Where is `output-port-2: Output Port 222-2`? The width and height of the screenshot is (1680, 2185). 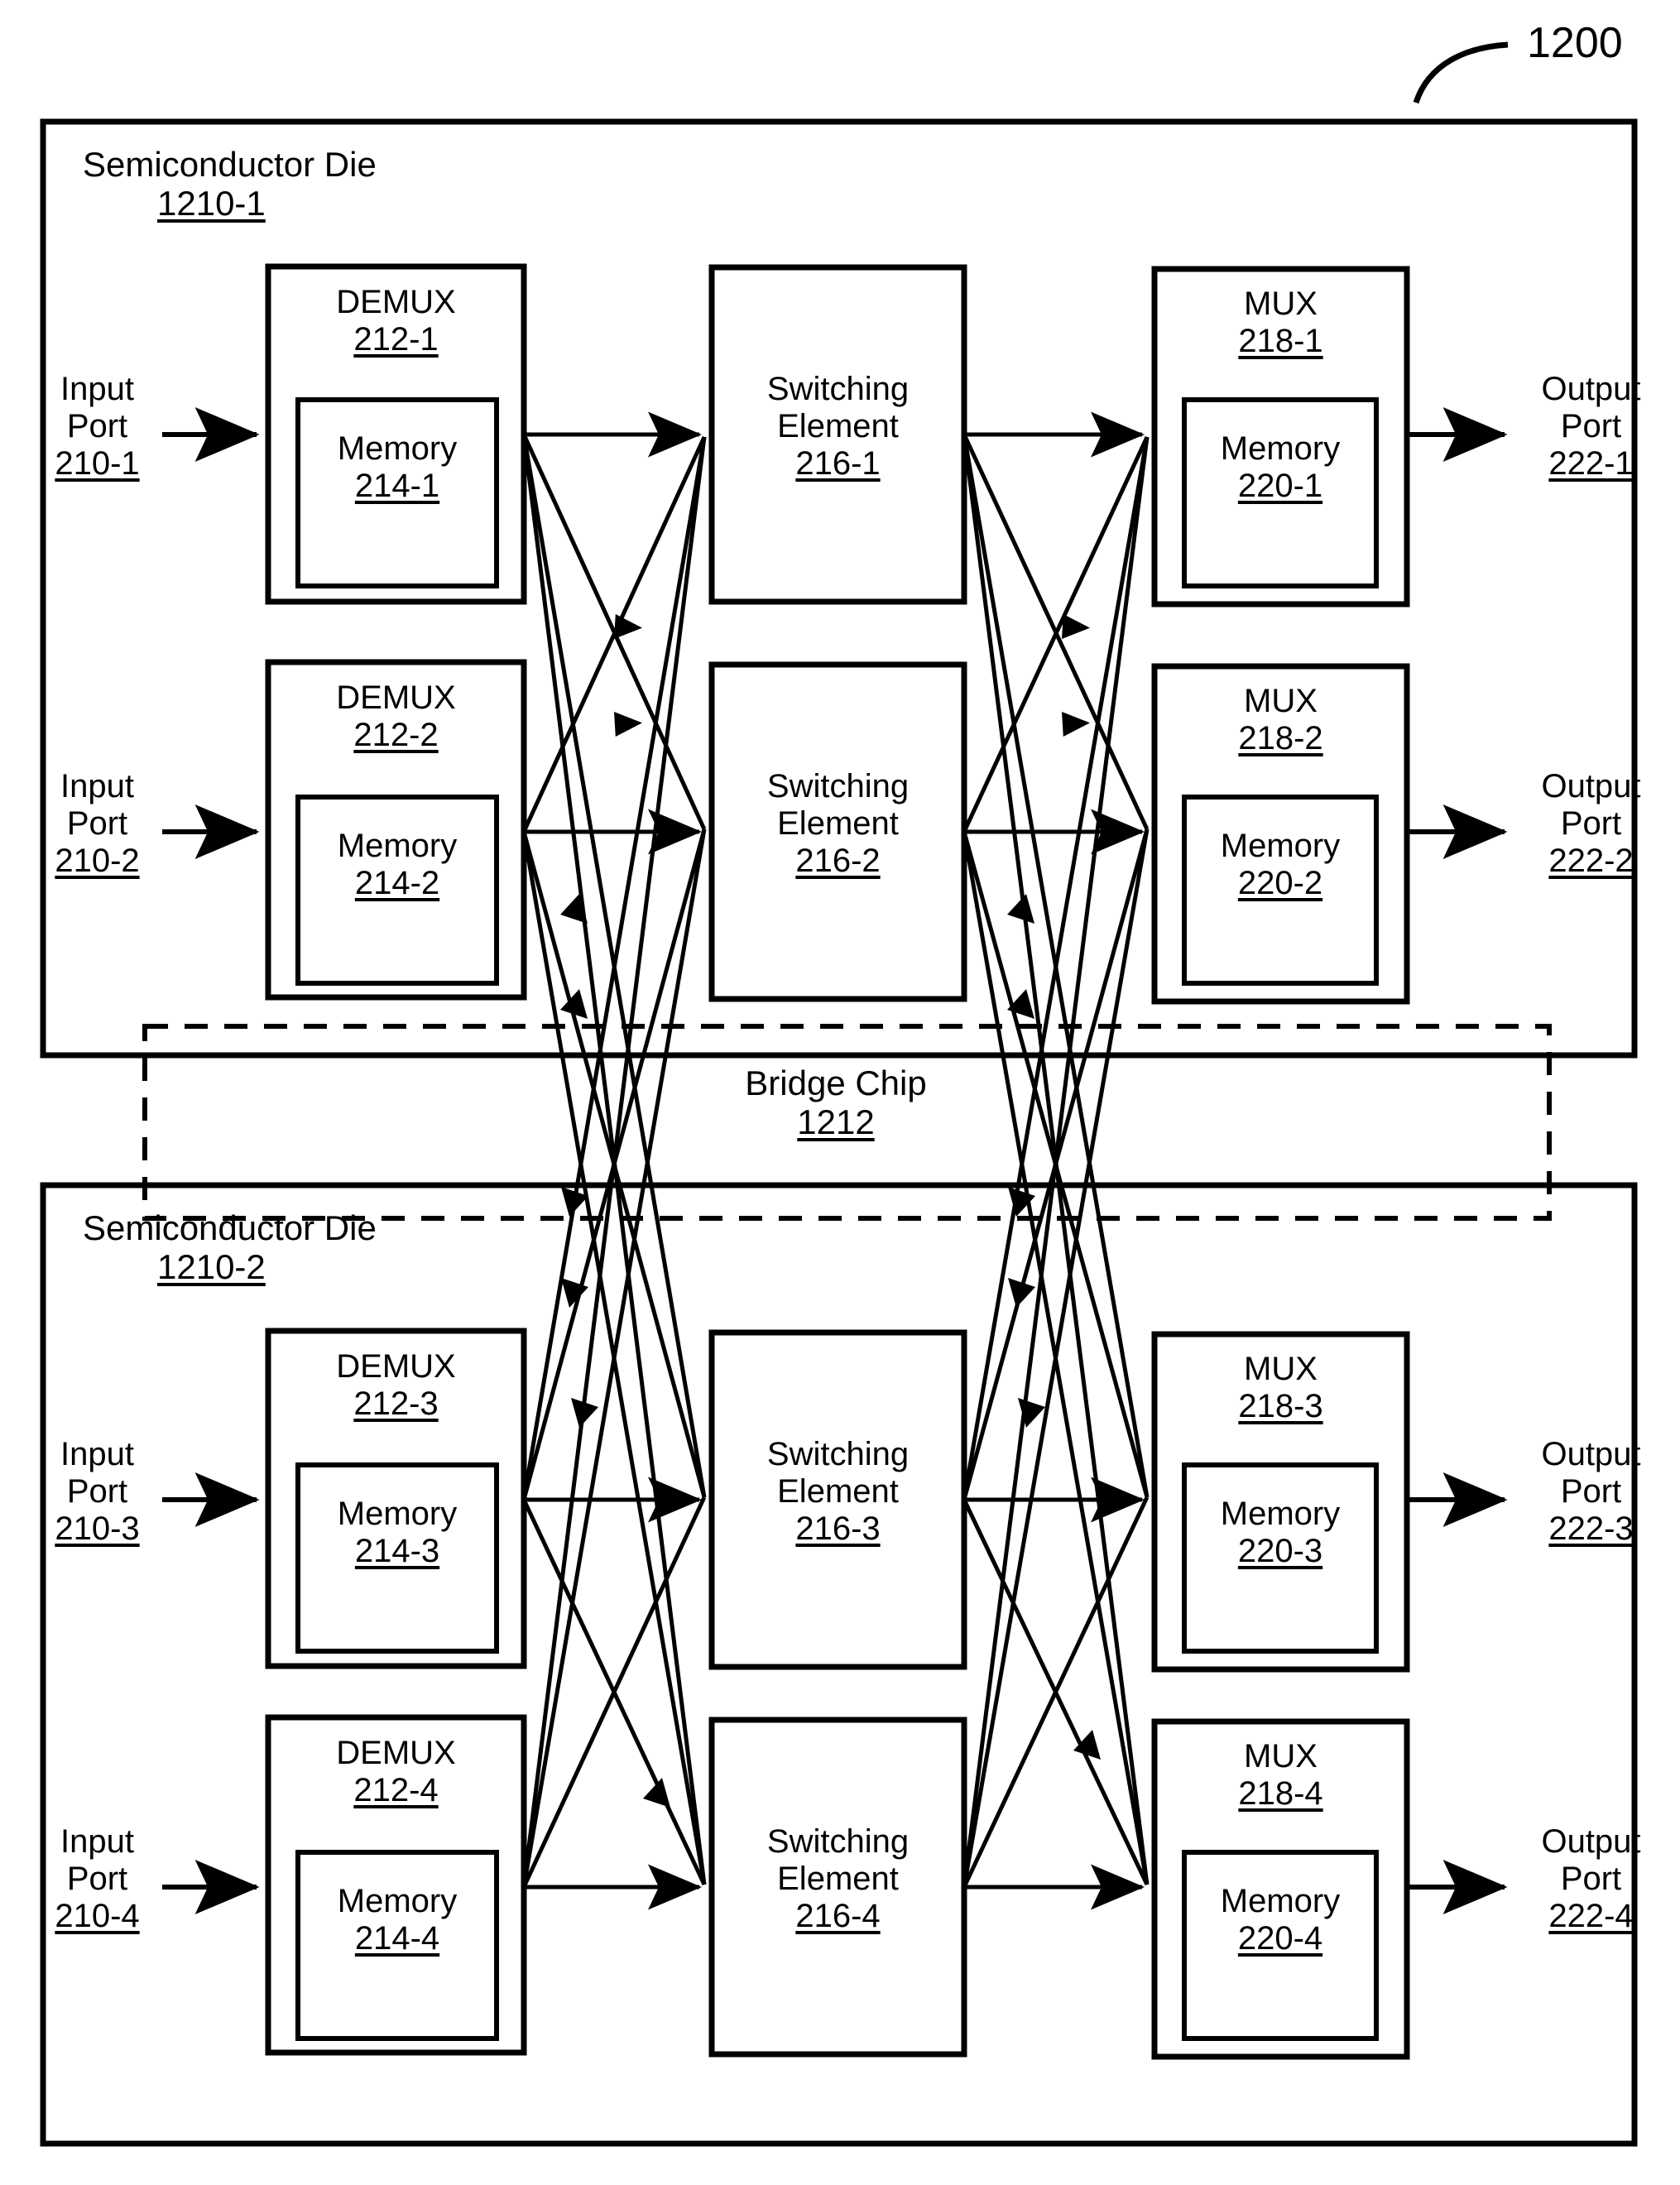
output-port-2: Output Port 222-2 is located at coordinates (1591, 824).